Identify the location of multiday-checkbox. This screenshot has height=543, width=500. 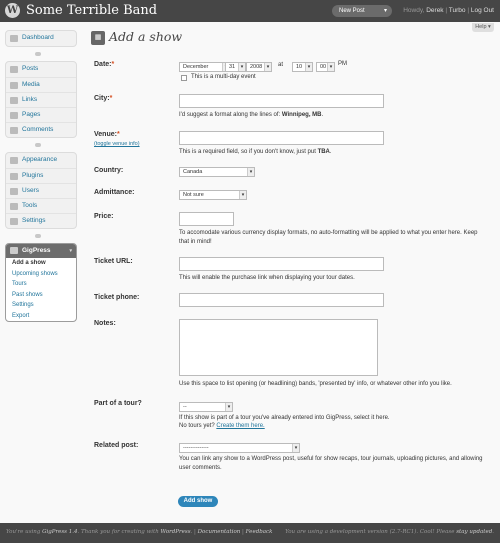
(184, 78).